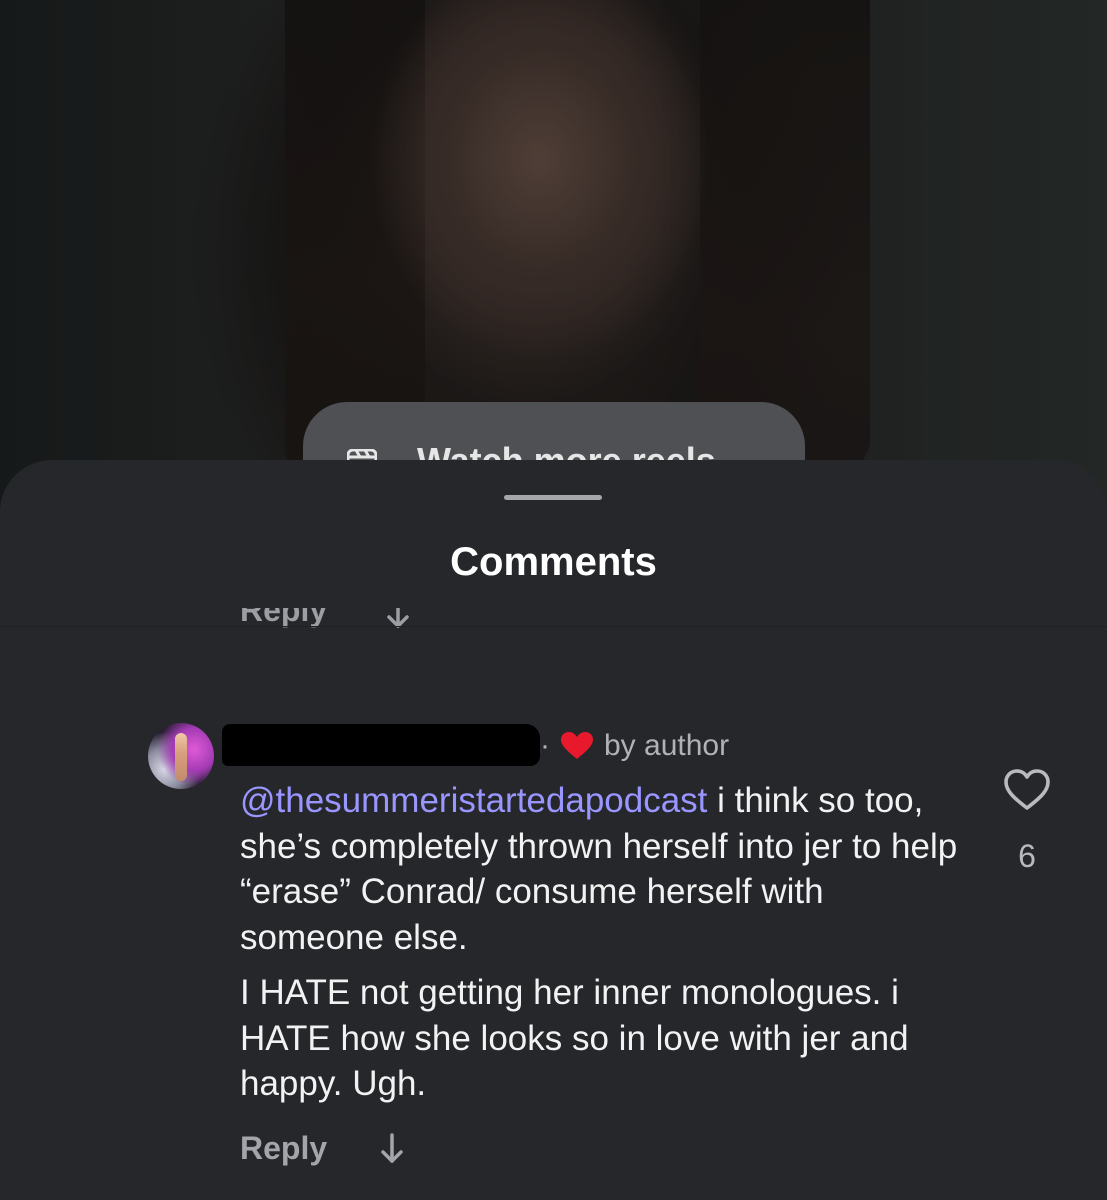 The width and height of the screenshot is (1107, 1200). I want to click on previous-reply-label: Reply, so click(283, 617).